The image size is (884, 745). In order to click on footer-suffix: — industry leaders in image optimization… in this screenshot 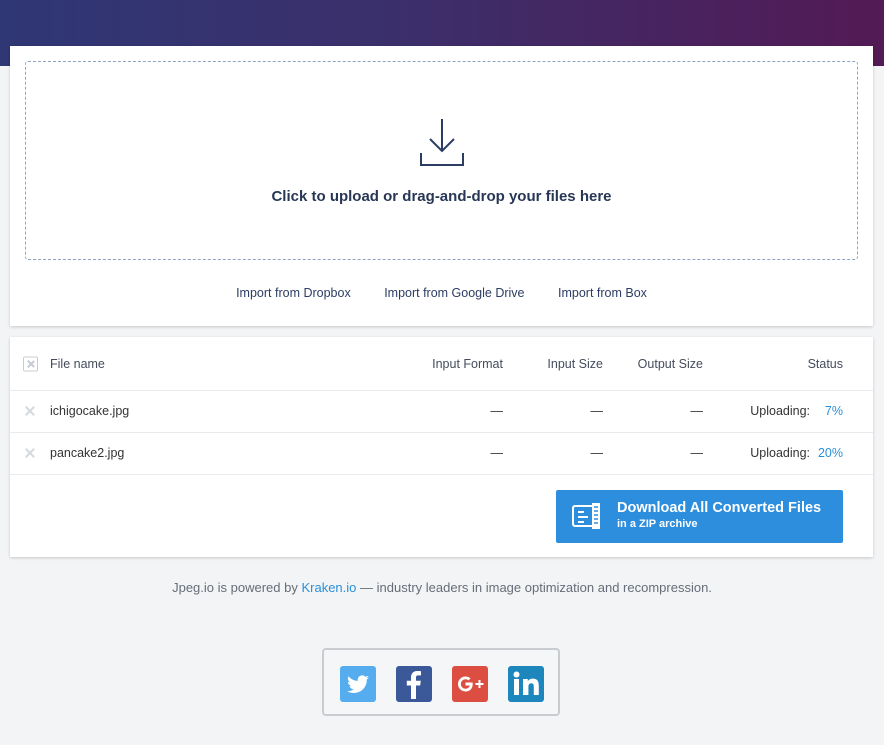, I will do `click(536, 587)`.